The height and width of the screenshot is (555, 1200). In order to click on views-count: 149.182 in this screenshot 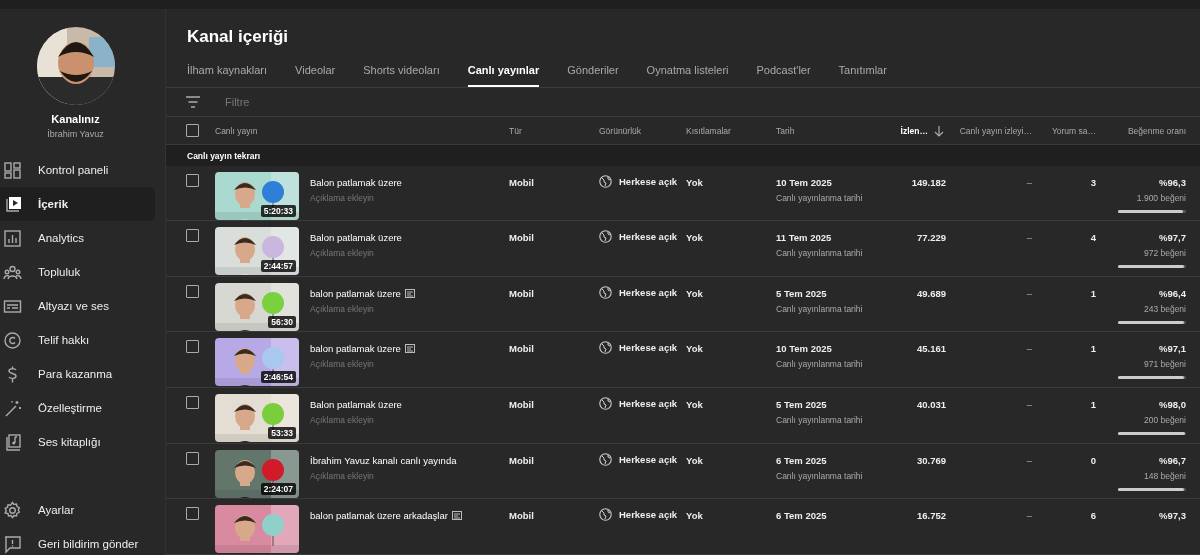, I will do `click(928, 182)`.